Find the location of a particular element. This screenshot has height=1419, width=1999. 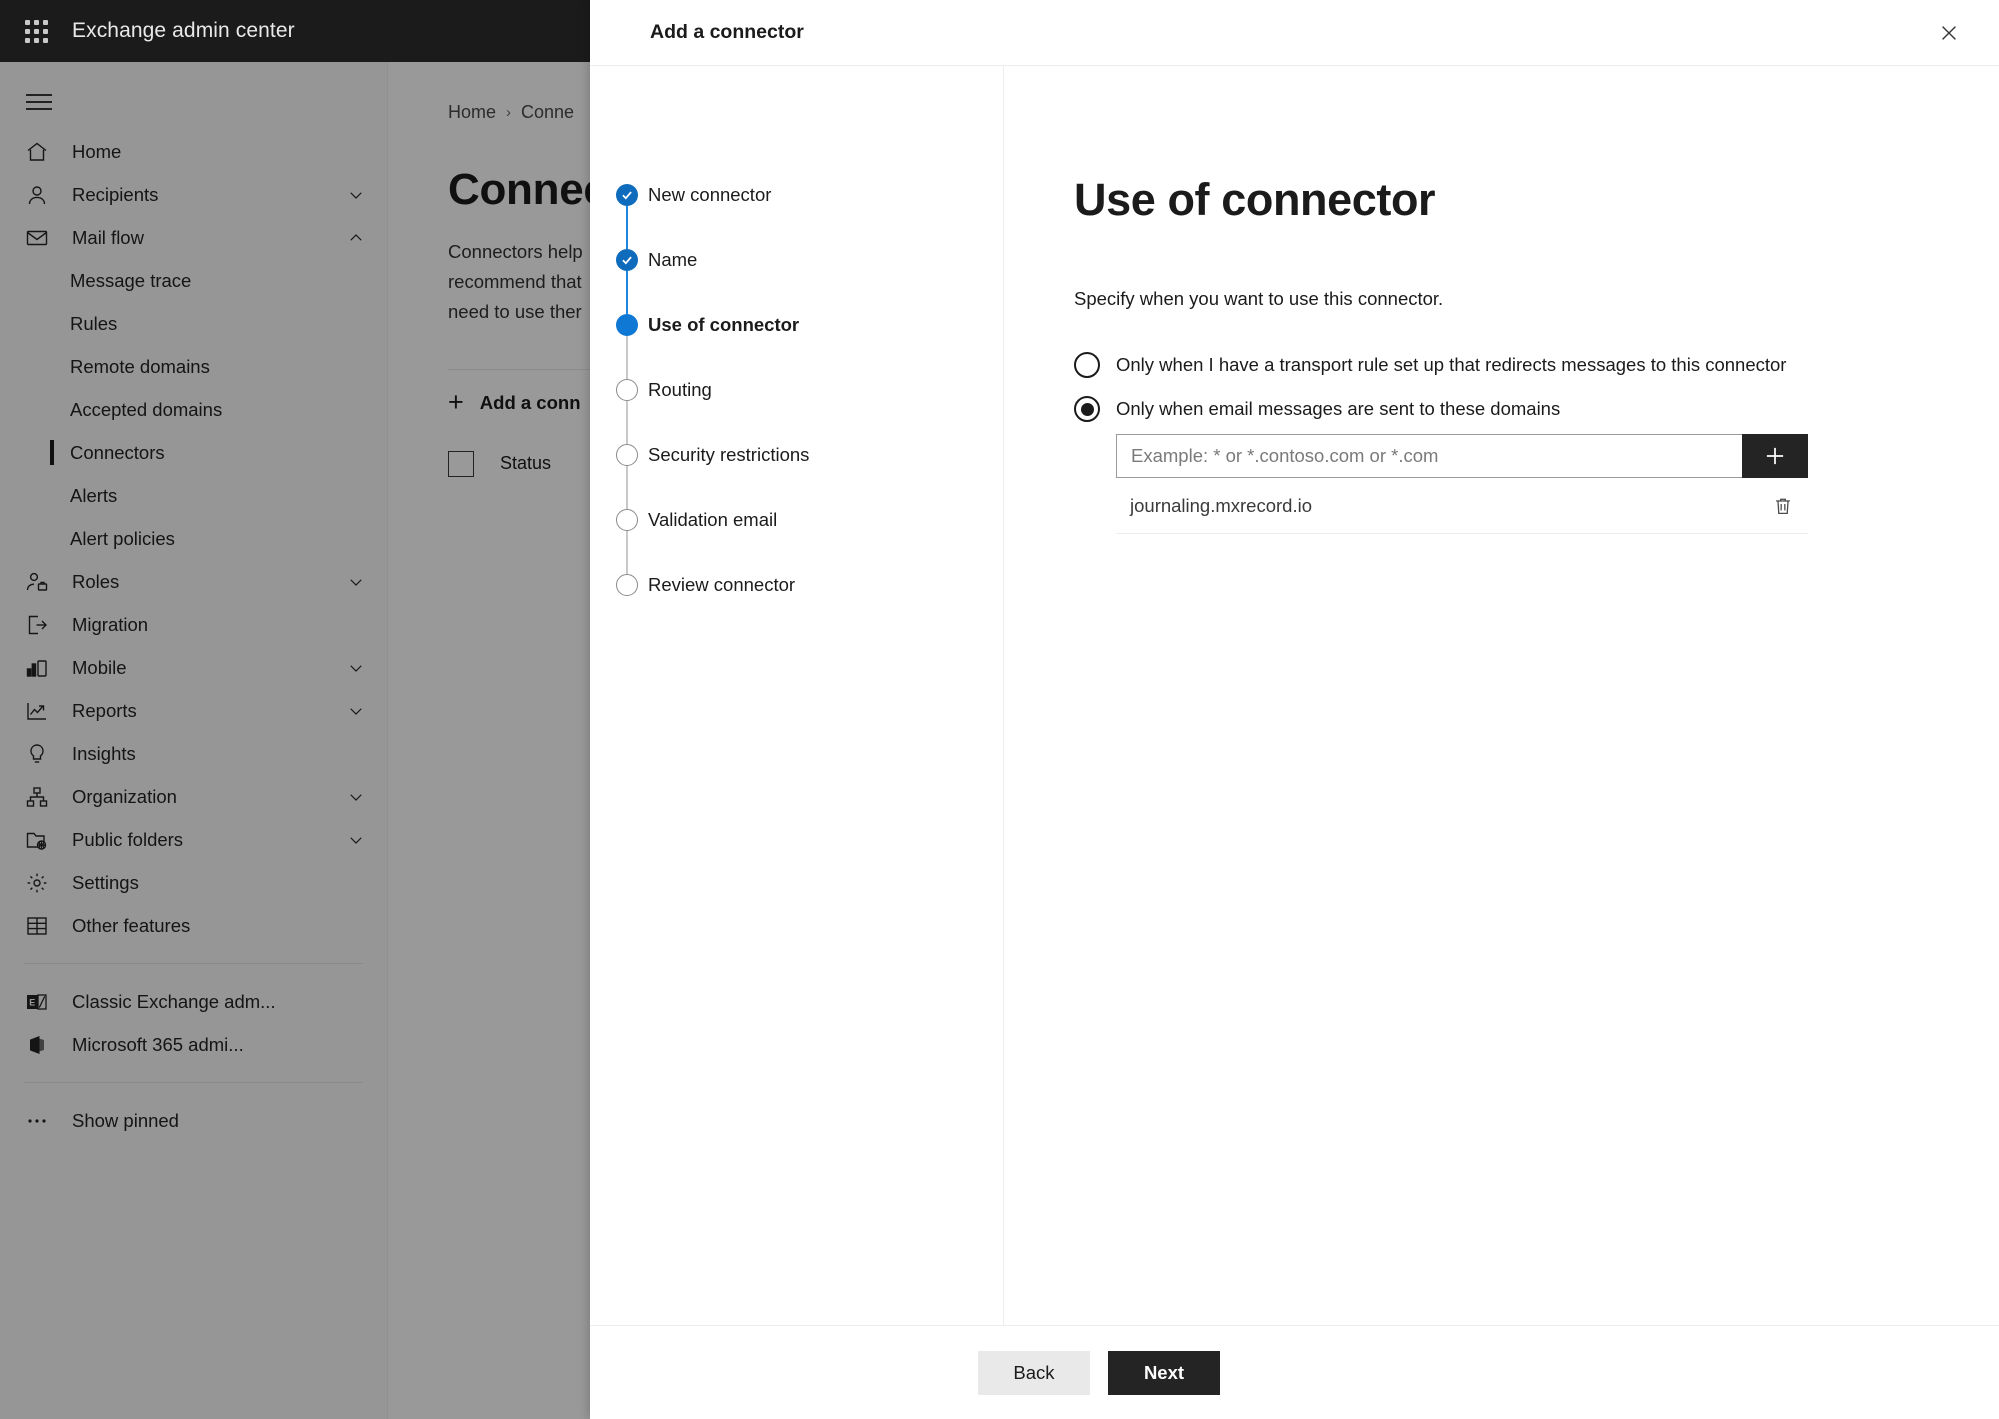

add-domain-button is located at coordinates (1775, 456).